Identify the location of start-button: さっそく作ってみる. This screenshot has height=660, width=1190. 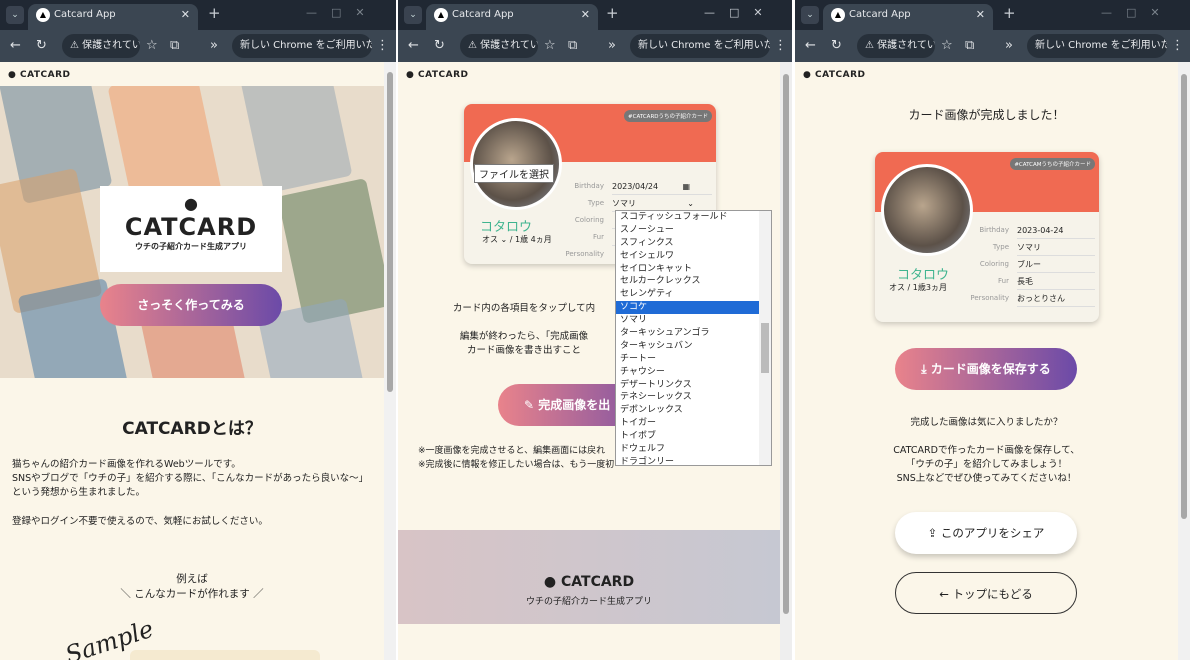
(191, 305).